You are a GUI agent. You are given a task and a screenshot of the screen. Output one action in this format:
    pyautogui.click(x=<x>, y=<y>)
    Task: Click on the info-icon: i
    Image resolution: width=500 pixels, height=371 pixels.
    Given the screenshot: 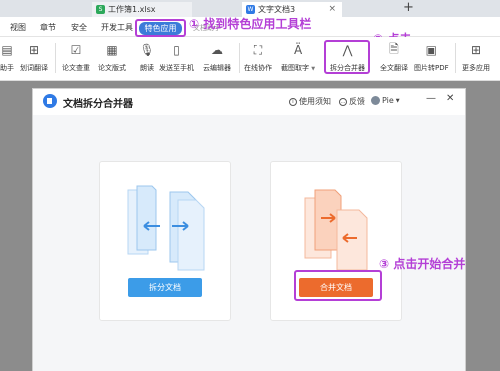 What is the action you would take?
    pyautogui.click(x=293, y=101)
    